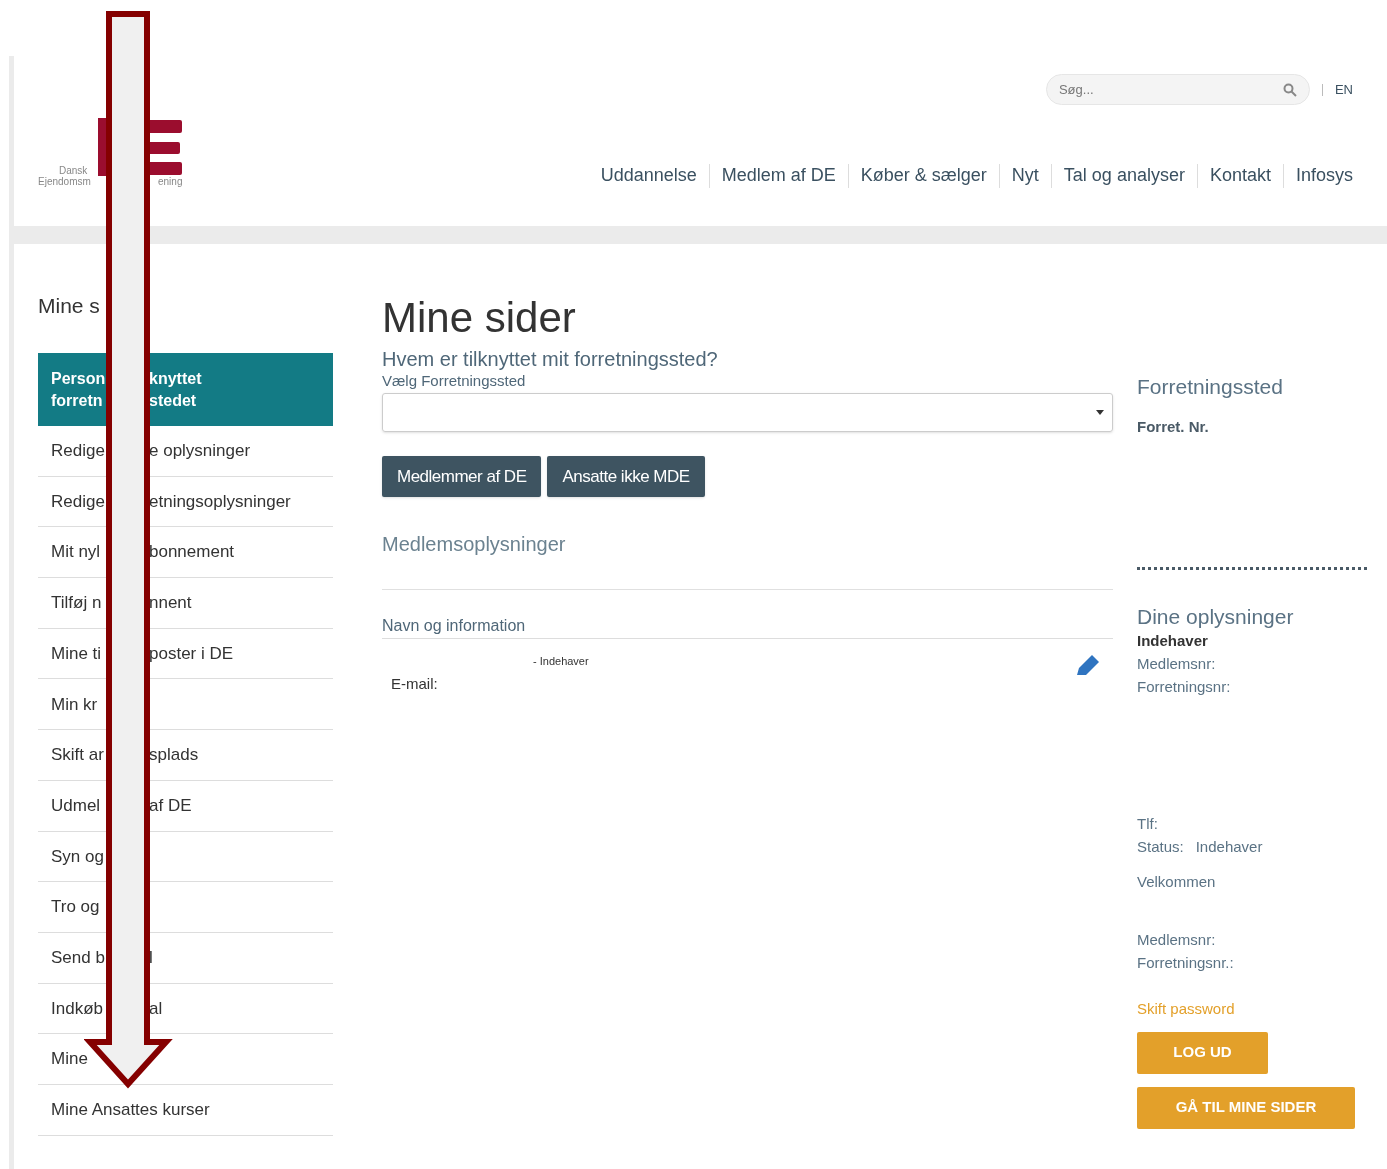 The width and height of the screenshot is (1387, 1169). I want to click on section-heading: Medlemsoplysninger, so click(474, 544).